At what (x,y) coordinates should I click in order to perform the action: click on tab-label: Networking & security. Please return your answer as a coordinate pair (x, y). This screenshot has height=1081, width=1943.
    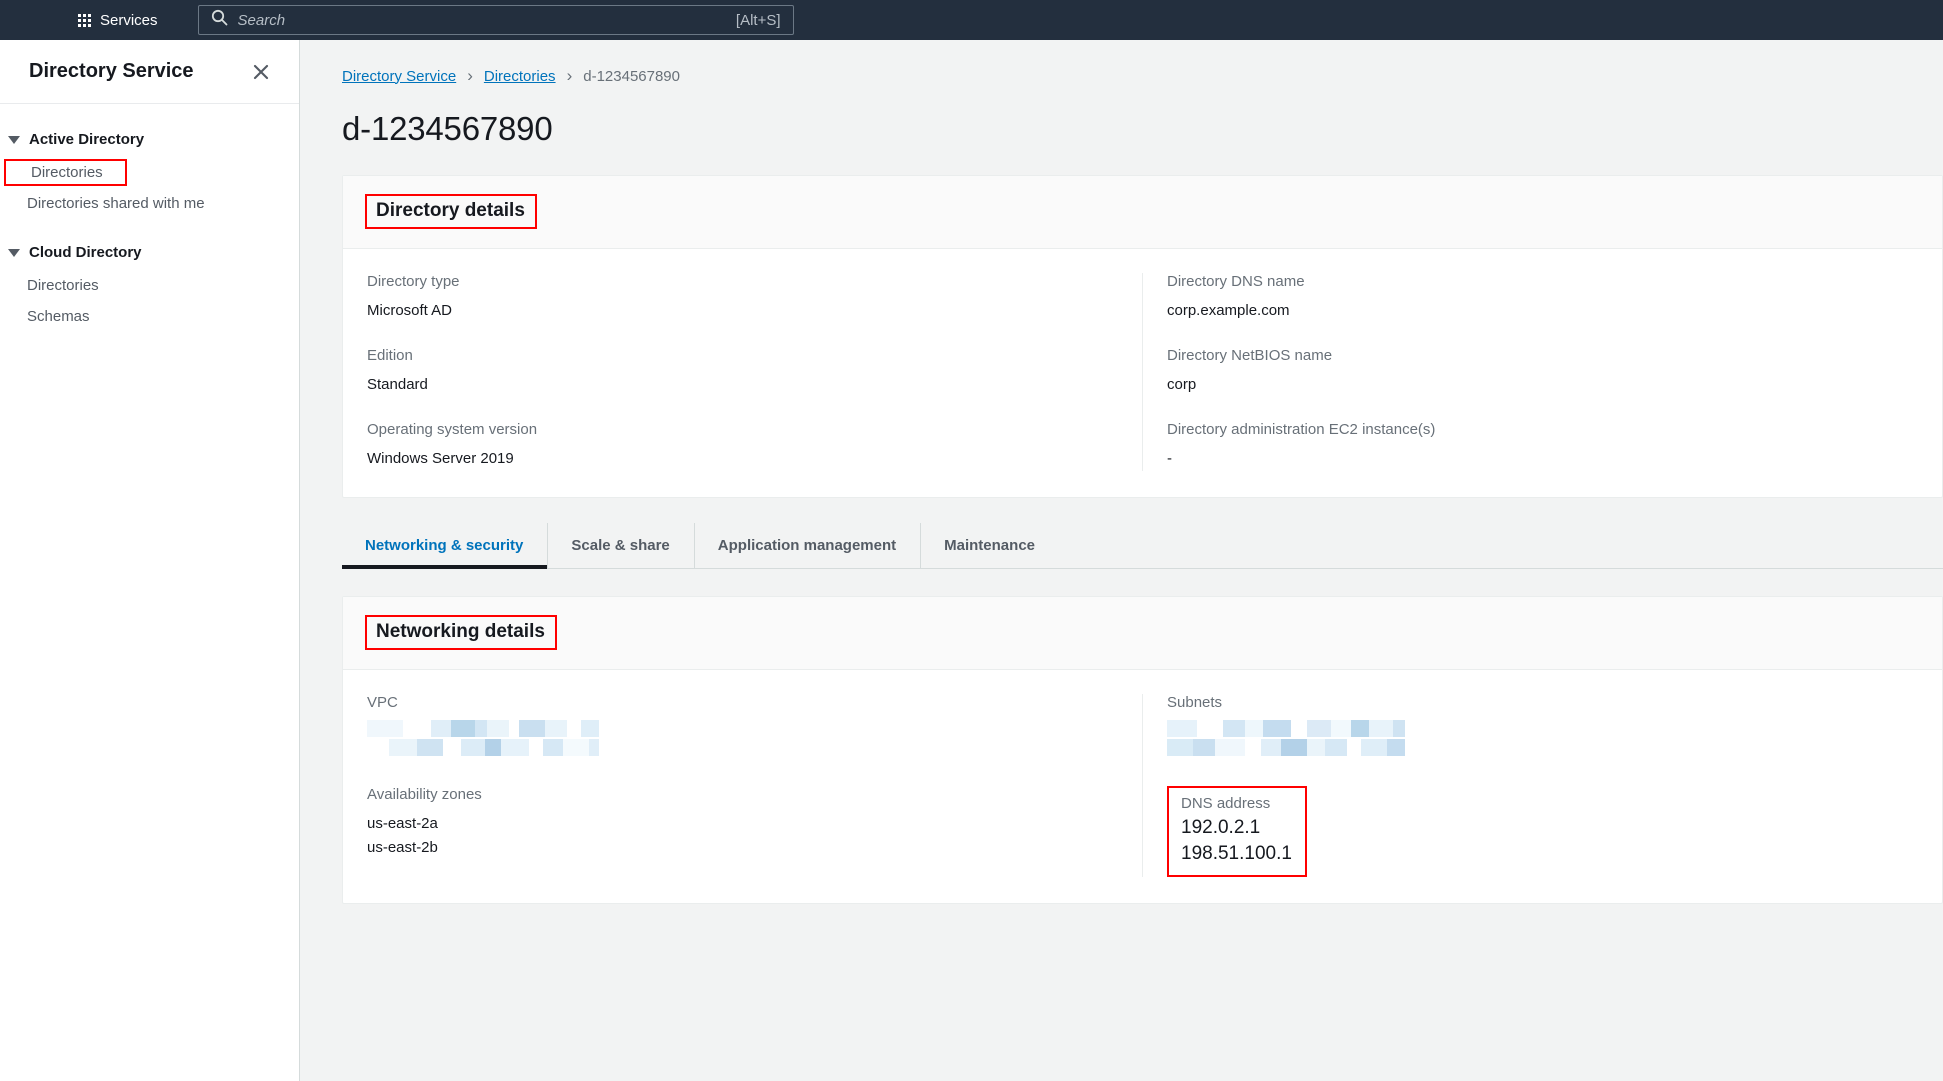
    Looking at the image, I should click on (444, 545).